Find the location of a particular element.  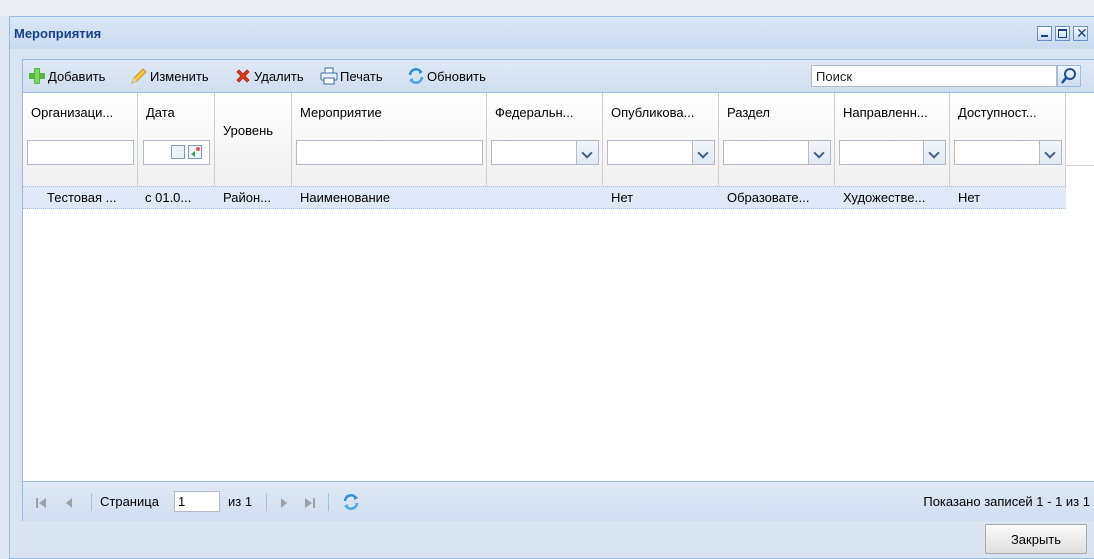

search-icon is located at coordinates (1068, 76).